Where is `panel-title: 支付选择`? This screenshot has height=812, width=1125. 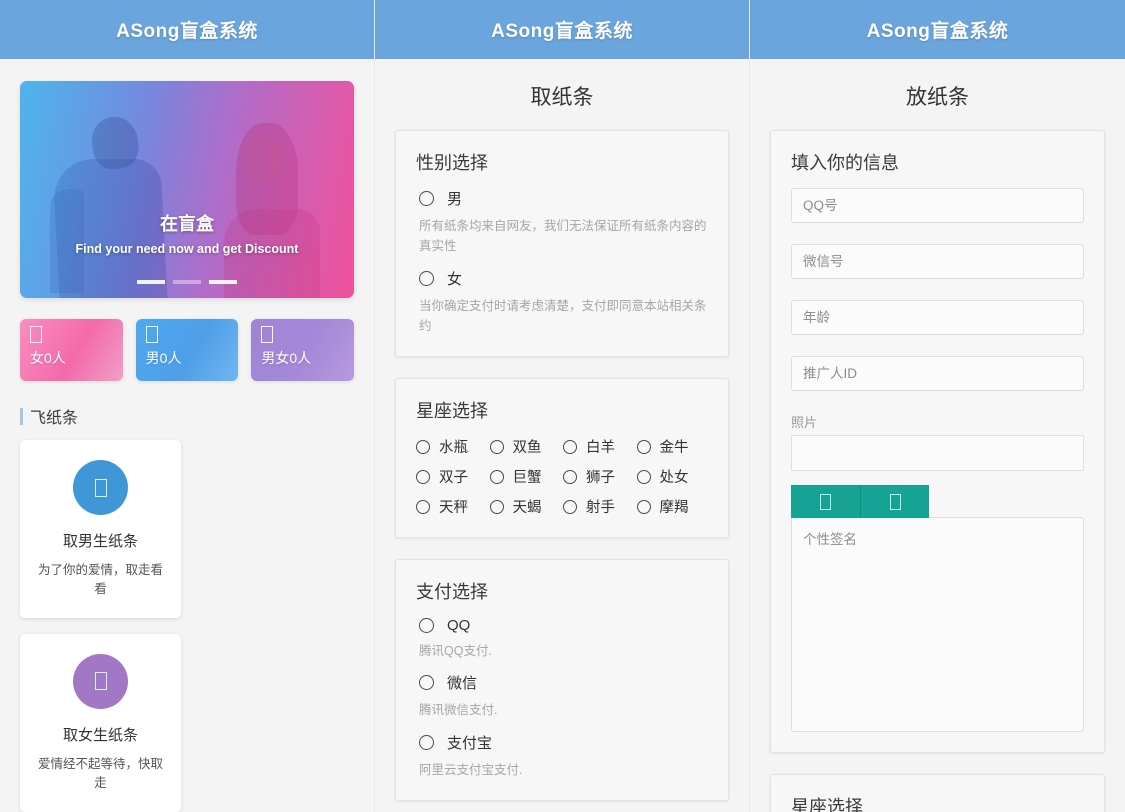 panel-title: 支付选择 is located at coordinates (452, 592).